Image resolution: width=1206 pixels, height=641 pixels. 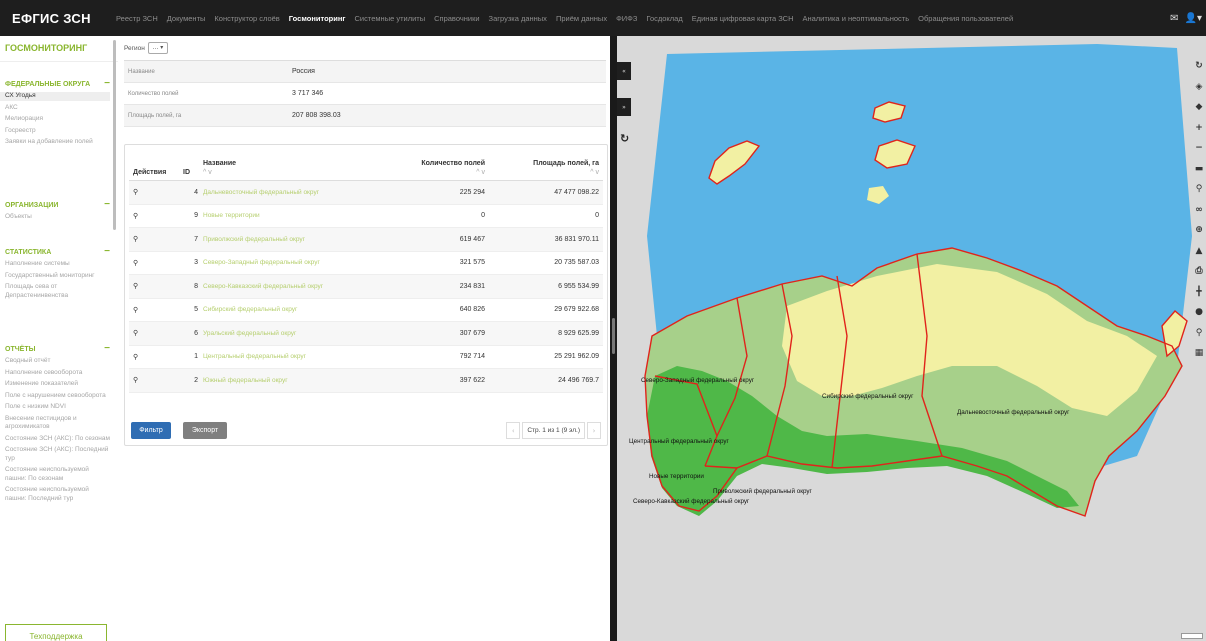 What do you see at coordinates (57, 291) in the screenshot?
I see `sidebar-item: Площадь сева от Депрастенинвенства` at bounding box center [57, 291].